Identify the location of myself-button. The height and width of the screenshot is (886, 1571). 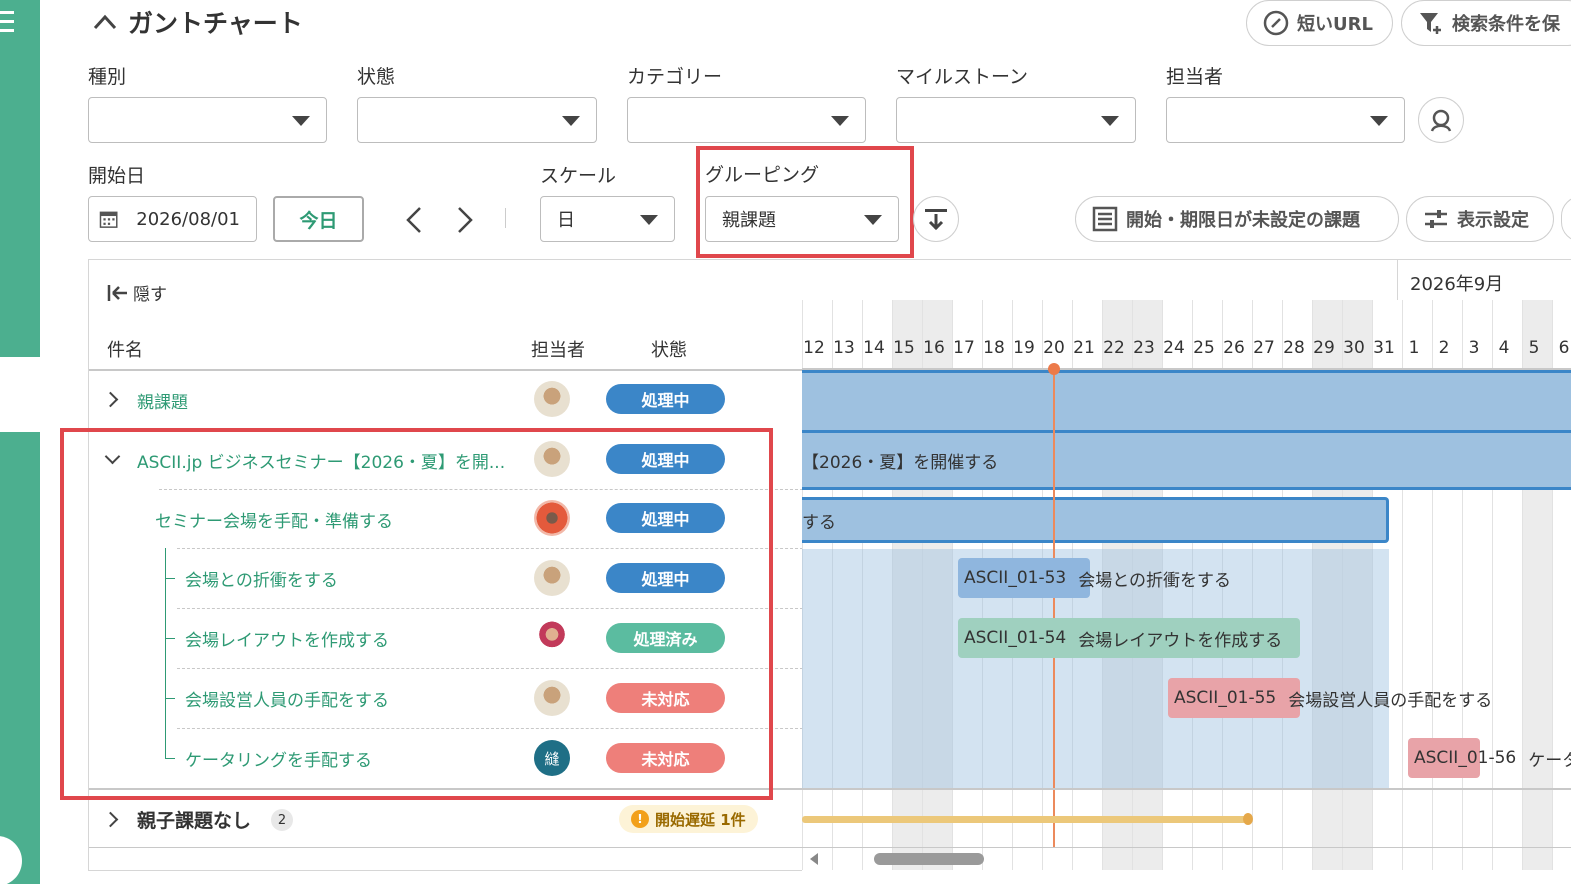
(1441, 120).